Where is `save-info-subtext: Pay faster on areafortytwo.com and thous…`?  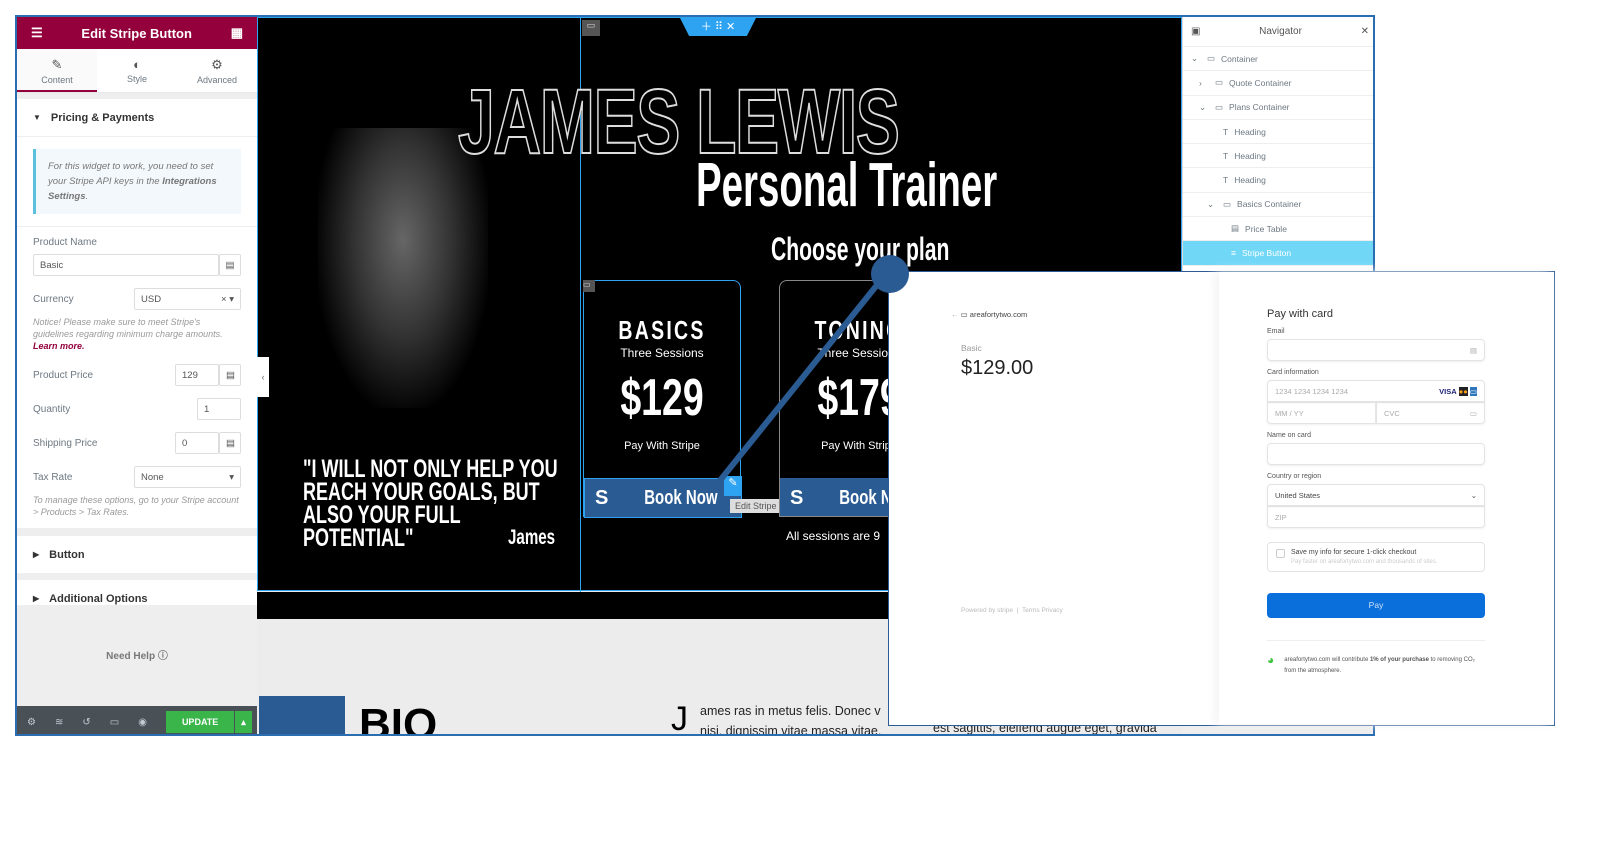 save-info-subtext: Pay faster on areafortytwo.com and thous… is located at coordinates (1364, 562).